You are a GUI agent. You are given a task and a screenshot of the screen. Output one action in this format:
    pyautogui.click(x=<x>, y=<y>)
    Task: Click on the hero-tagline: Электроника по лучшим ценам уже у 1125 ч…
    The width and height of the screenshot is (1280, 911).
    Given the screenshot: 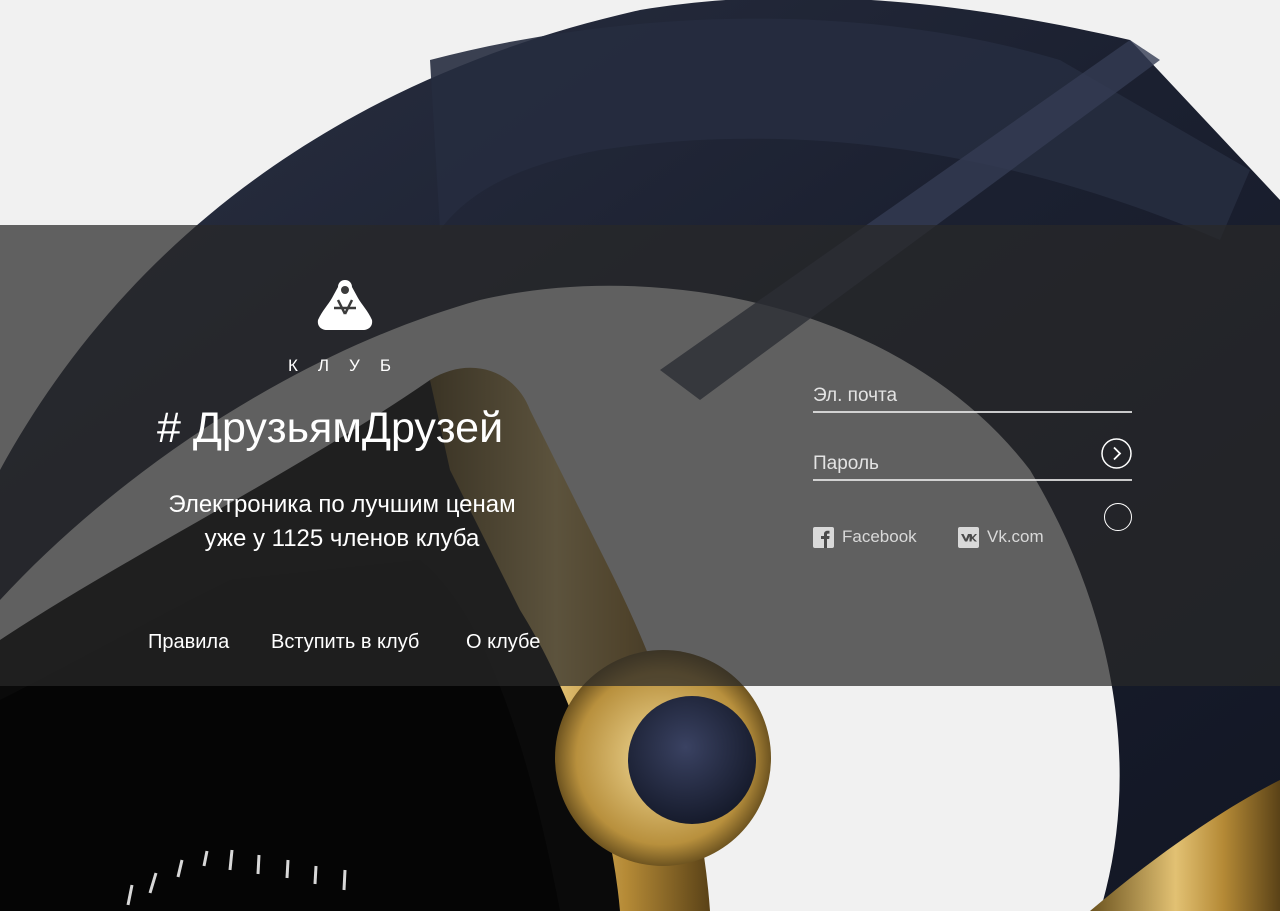 What is the action you would take?
    pyautogui.click(x=342, y=522)
    